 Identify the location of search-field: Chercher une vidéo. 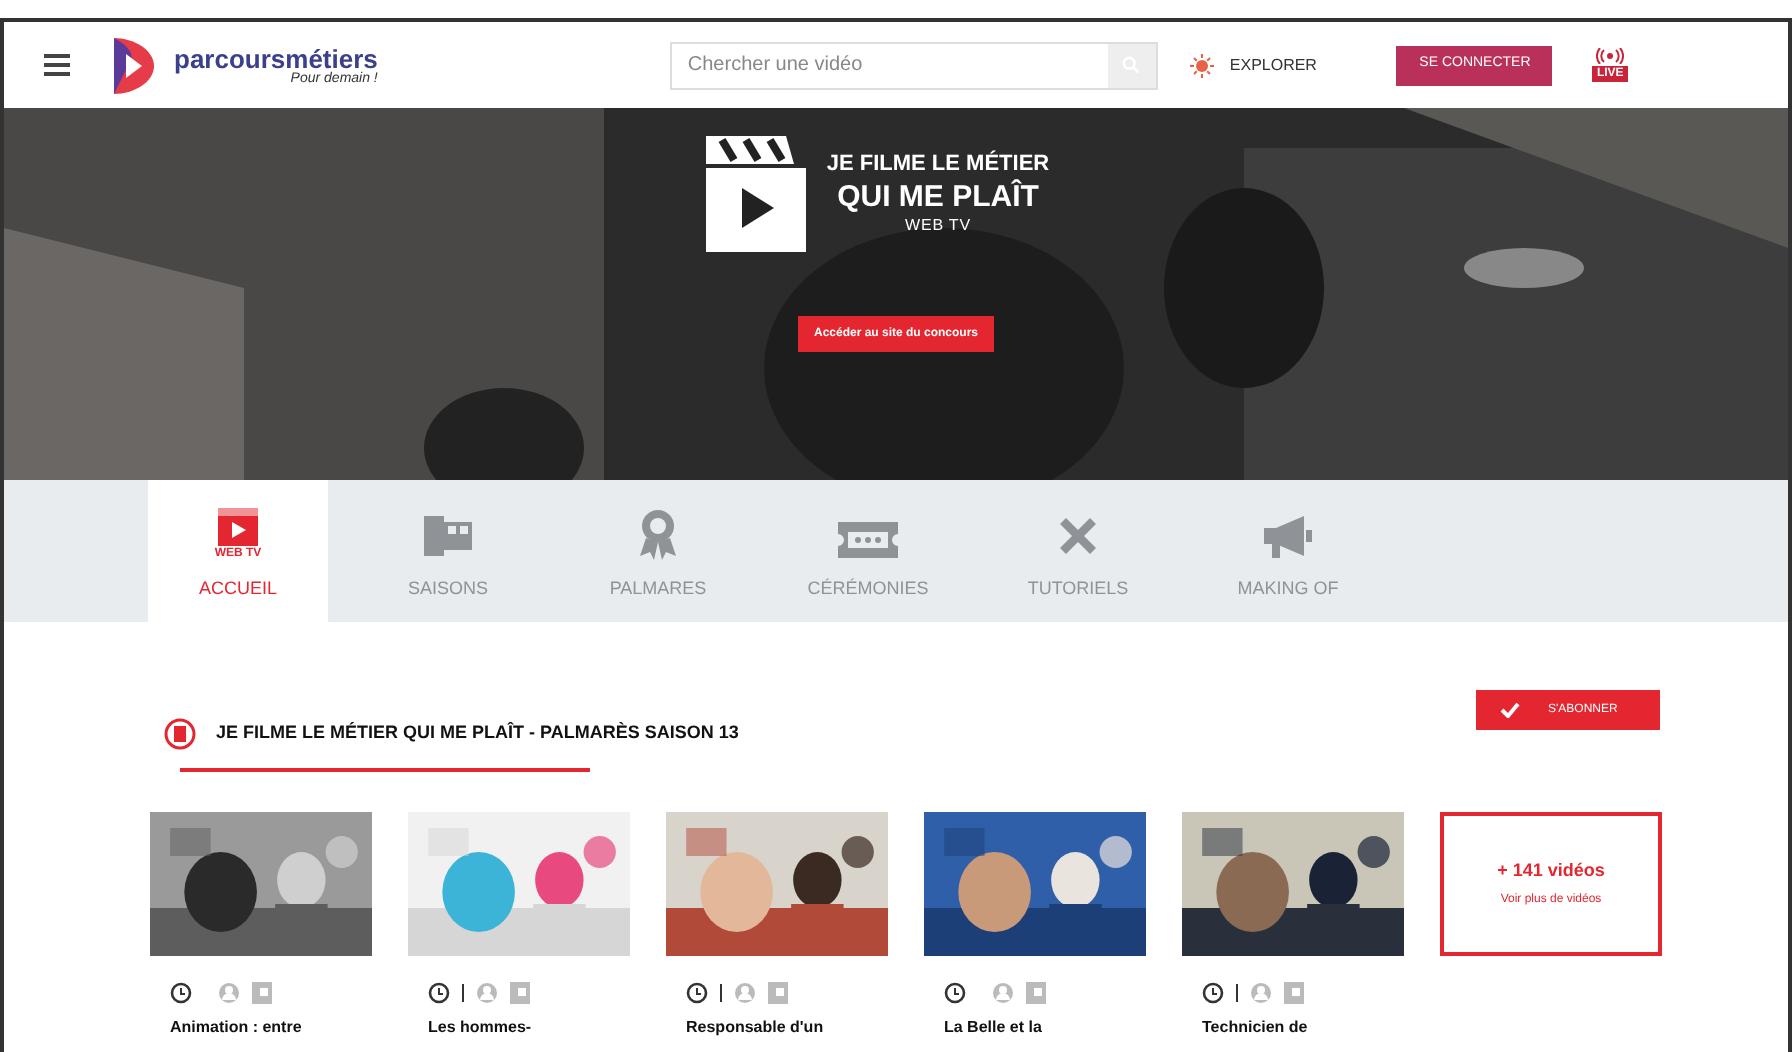
(889, 65).